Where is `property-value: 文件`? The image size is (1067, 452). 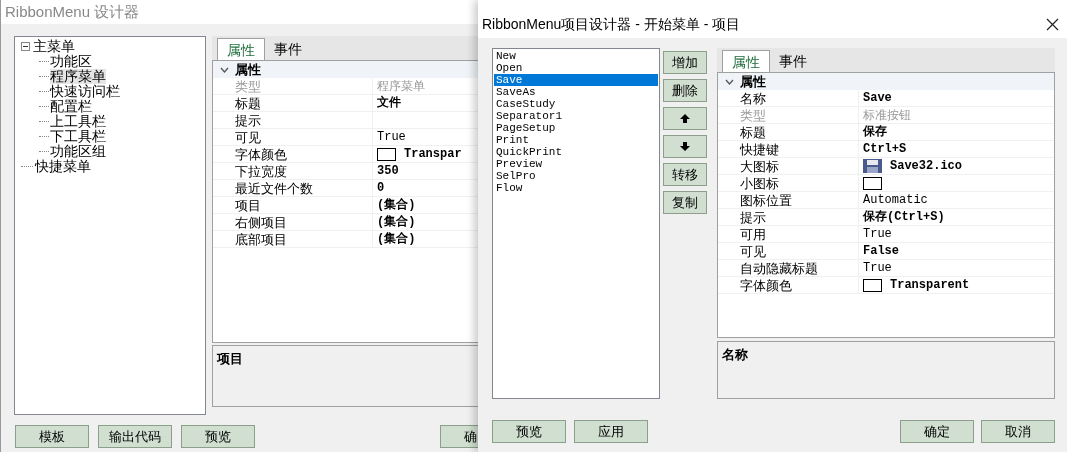
property-value: 文件 is located at coordinates (389, 103).